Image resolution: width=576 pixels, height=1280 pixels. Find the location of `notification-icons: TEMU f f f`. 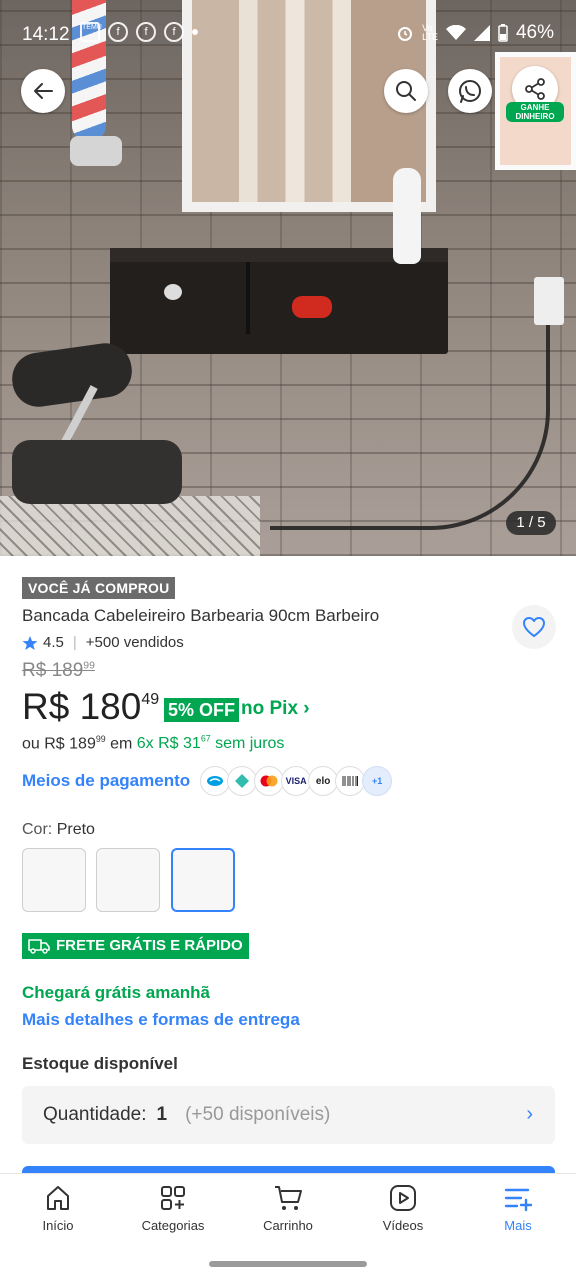

notification-icons: TEMU f f f is located at coordinates (139, 32).